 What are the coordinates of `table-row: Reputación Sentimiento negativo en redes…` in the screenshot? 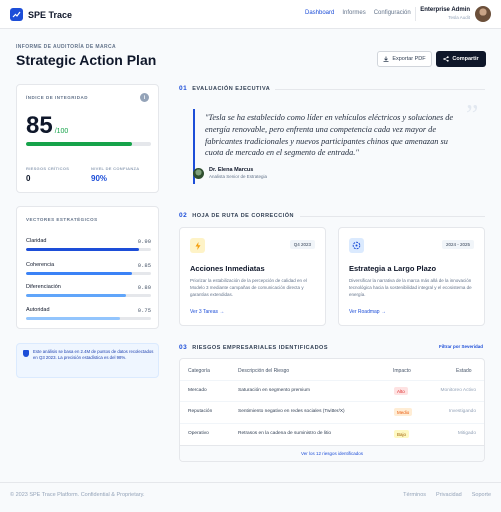 It's located at (332, 411).